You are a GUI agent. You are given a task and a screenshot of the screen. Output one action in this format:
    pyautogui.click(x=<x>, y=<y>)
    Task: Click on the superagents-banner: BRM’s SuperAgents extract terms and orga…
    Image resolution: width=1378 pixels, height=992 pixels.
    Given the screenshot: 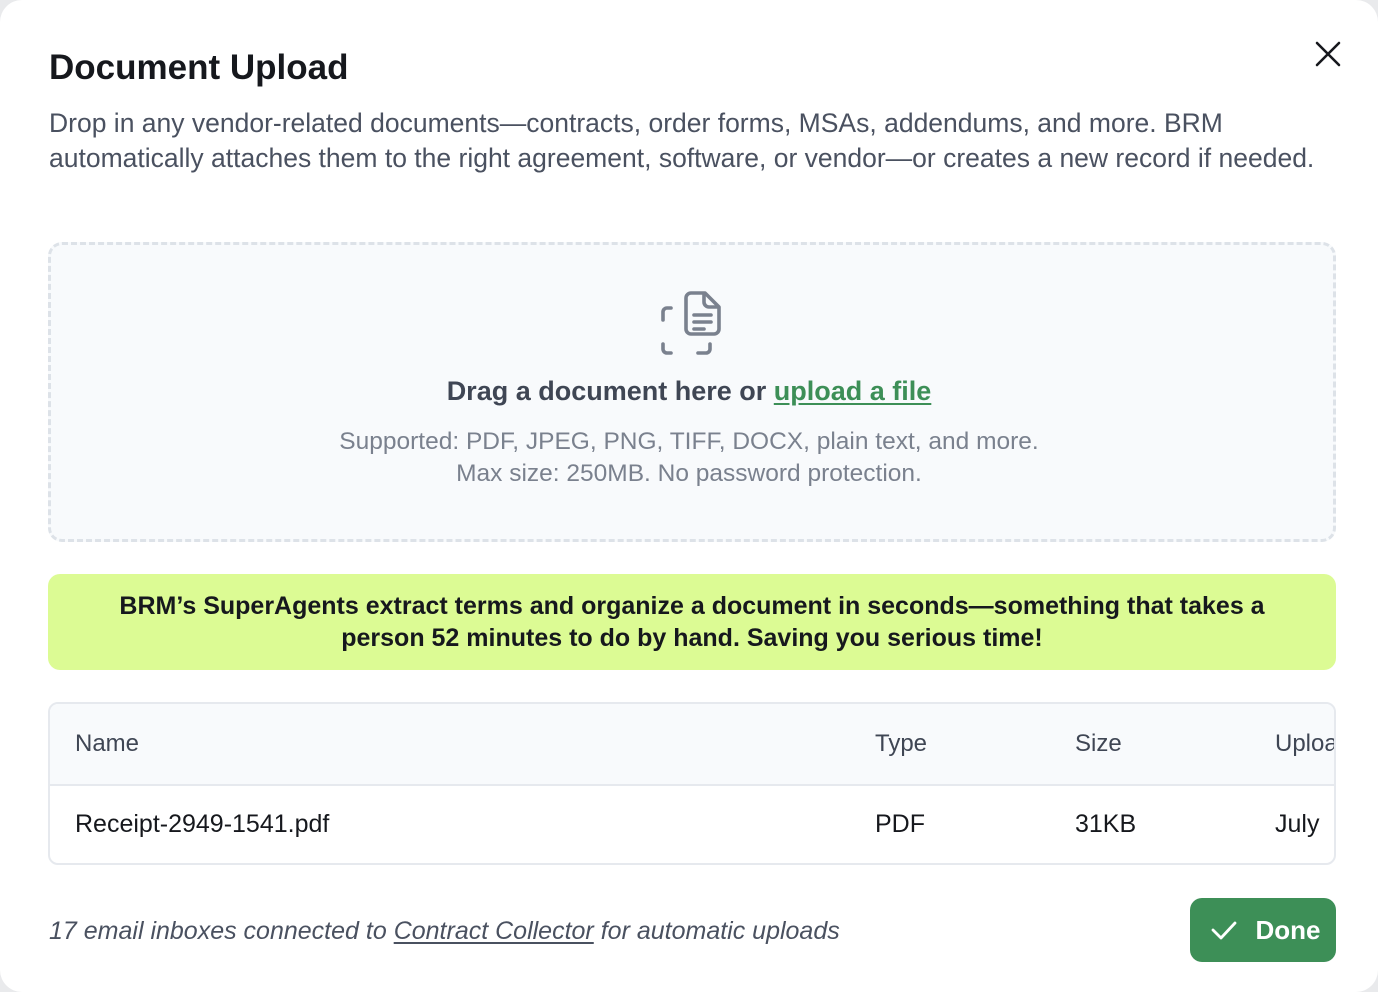 What is the action you would take?
    pyautogui.click(x=692, y=622)
    